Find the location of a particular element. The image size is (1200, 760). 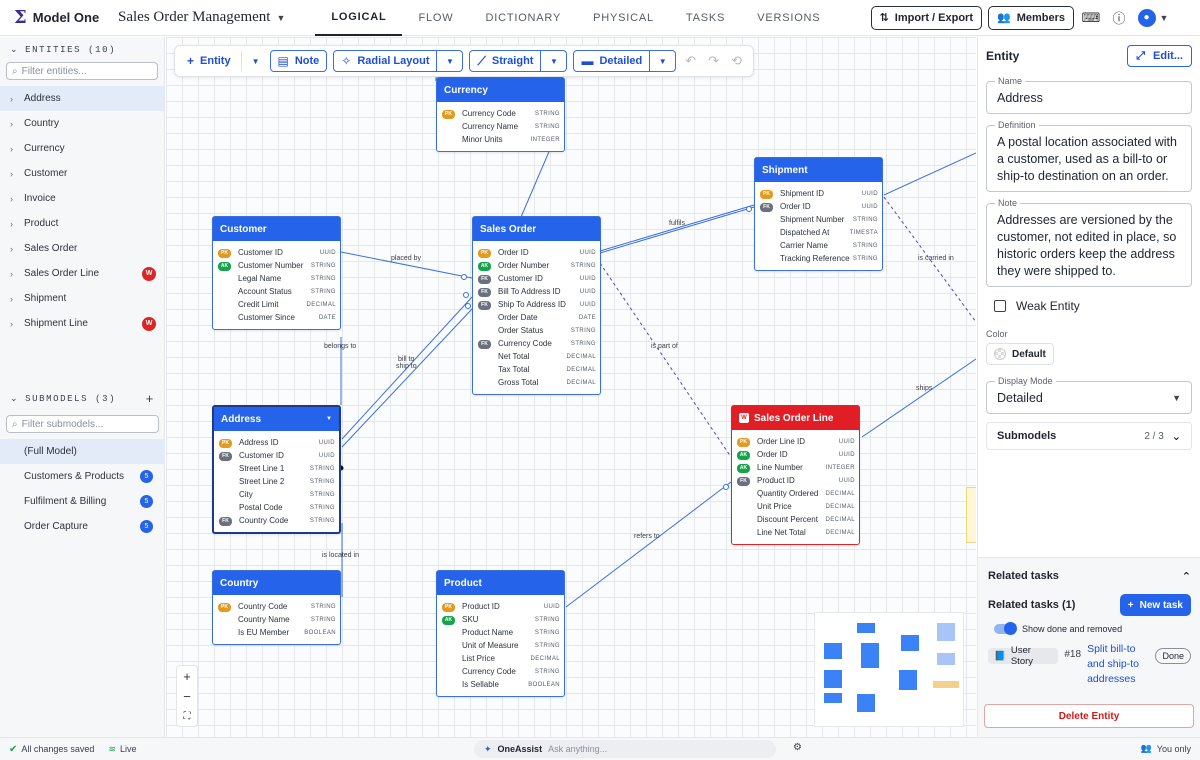

attribute-row: FK Currency Code STRING is located at coordinates (537, 343).